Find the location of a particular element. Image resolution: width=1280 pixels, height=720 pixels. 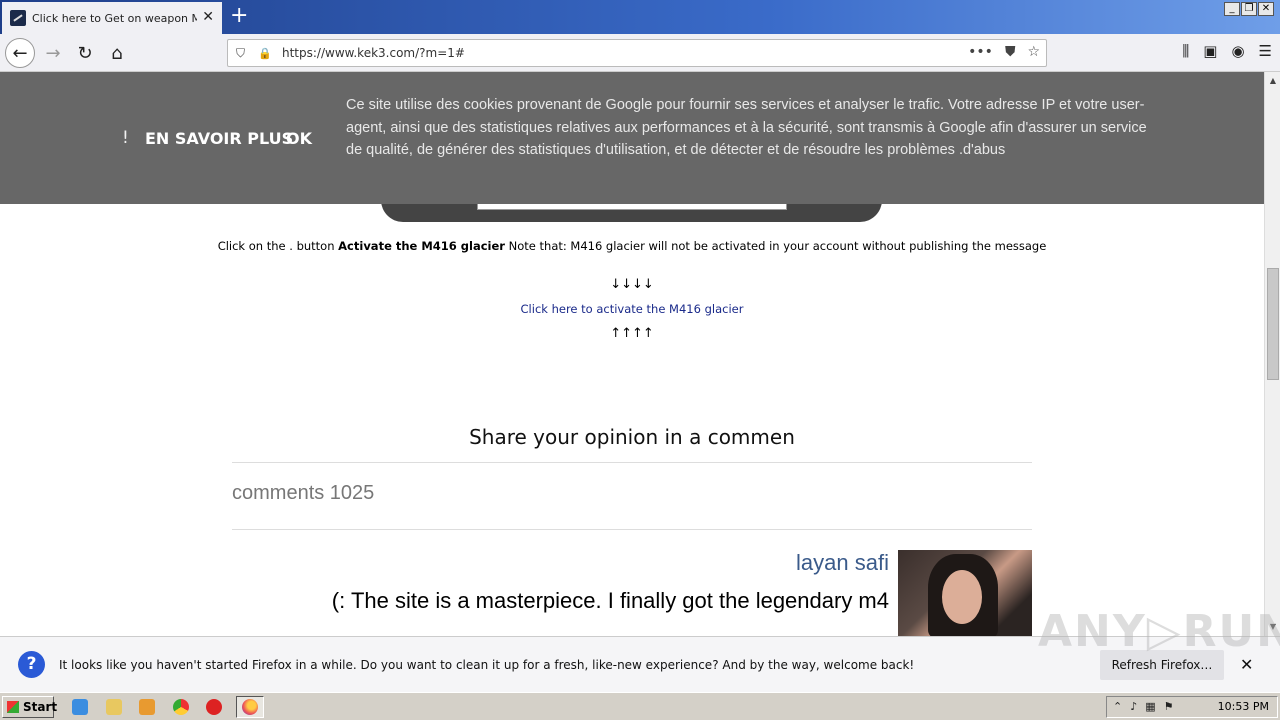

media-player-icon is located at coordinates (147, 707).